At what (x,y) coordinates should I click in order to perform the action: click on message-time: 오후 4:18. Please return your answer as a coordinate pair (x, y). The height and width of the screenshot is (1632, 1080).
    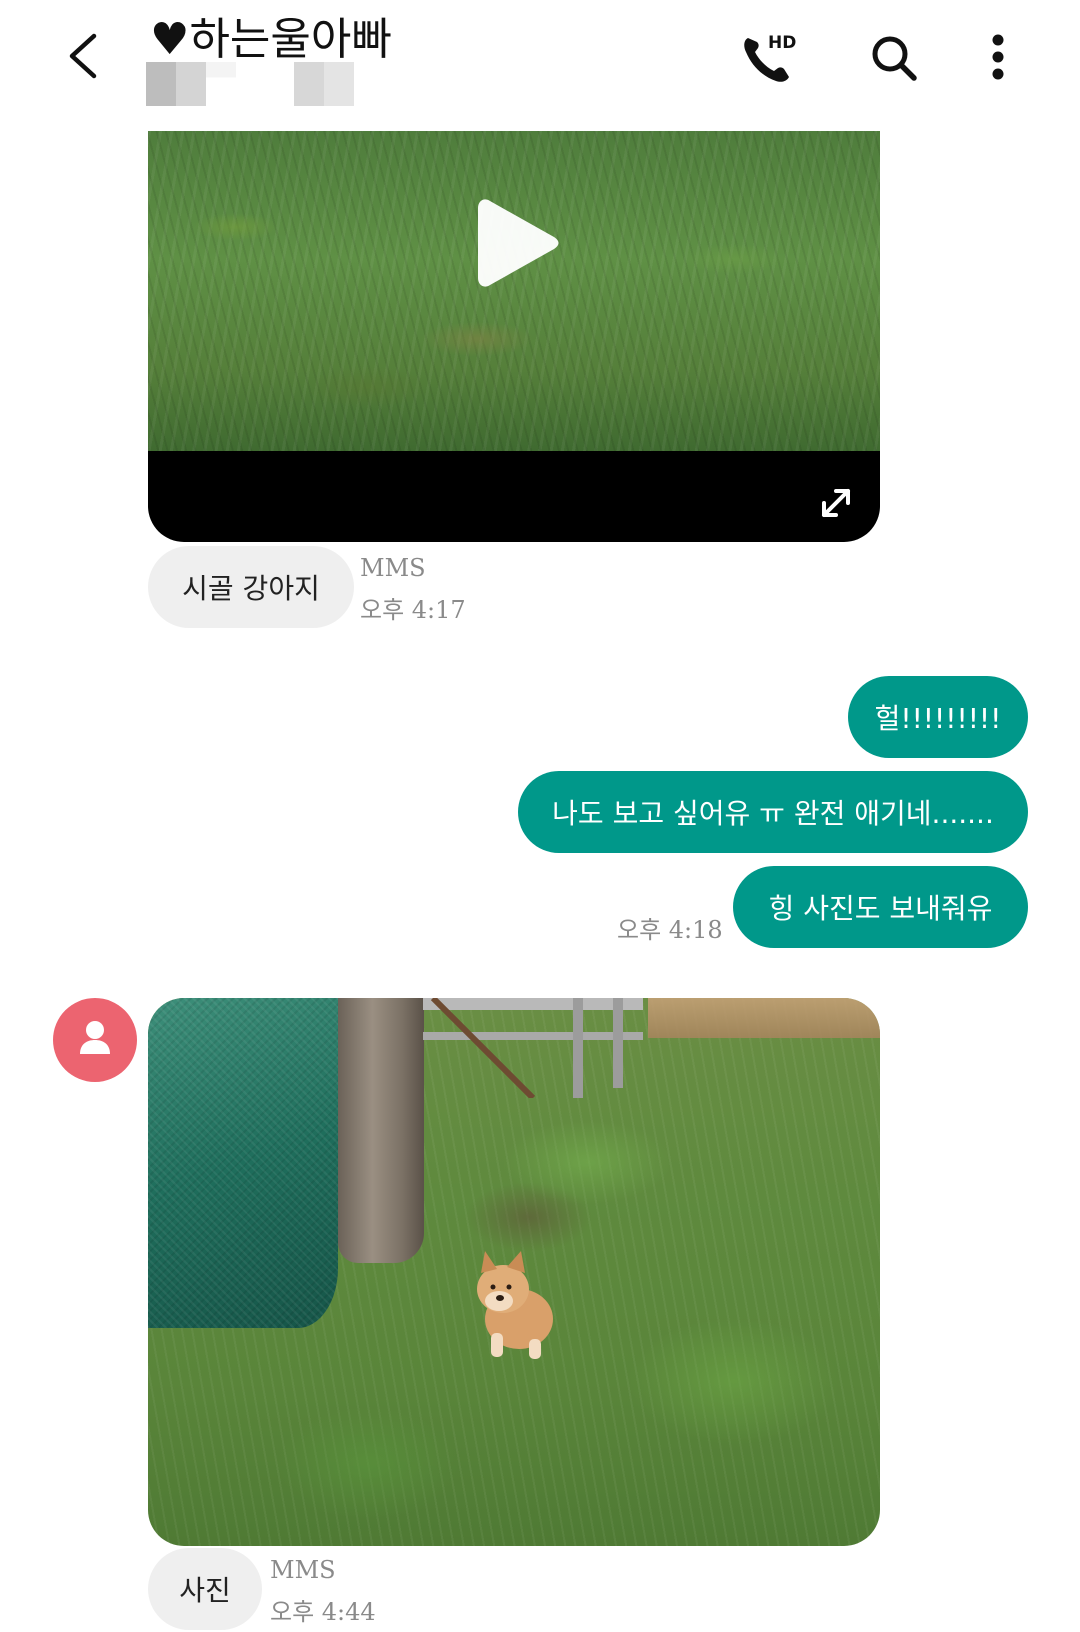
    Looking at the image, I should click on (670, 930).